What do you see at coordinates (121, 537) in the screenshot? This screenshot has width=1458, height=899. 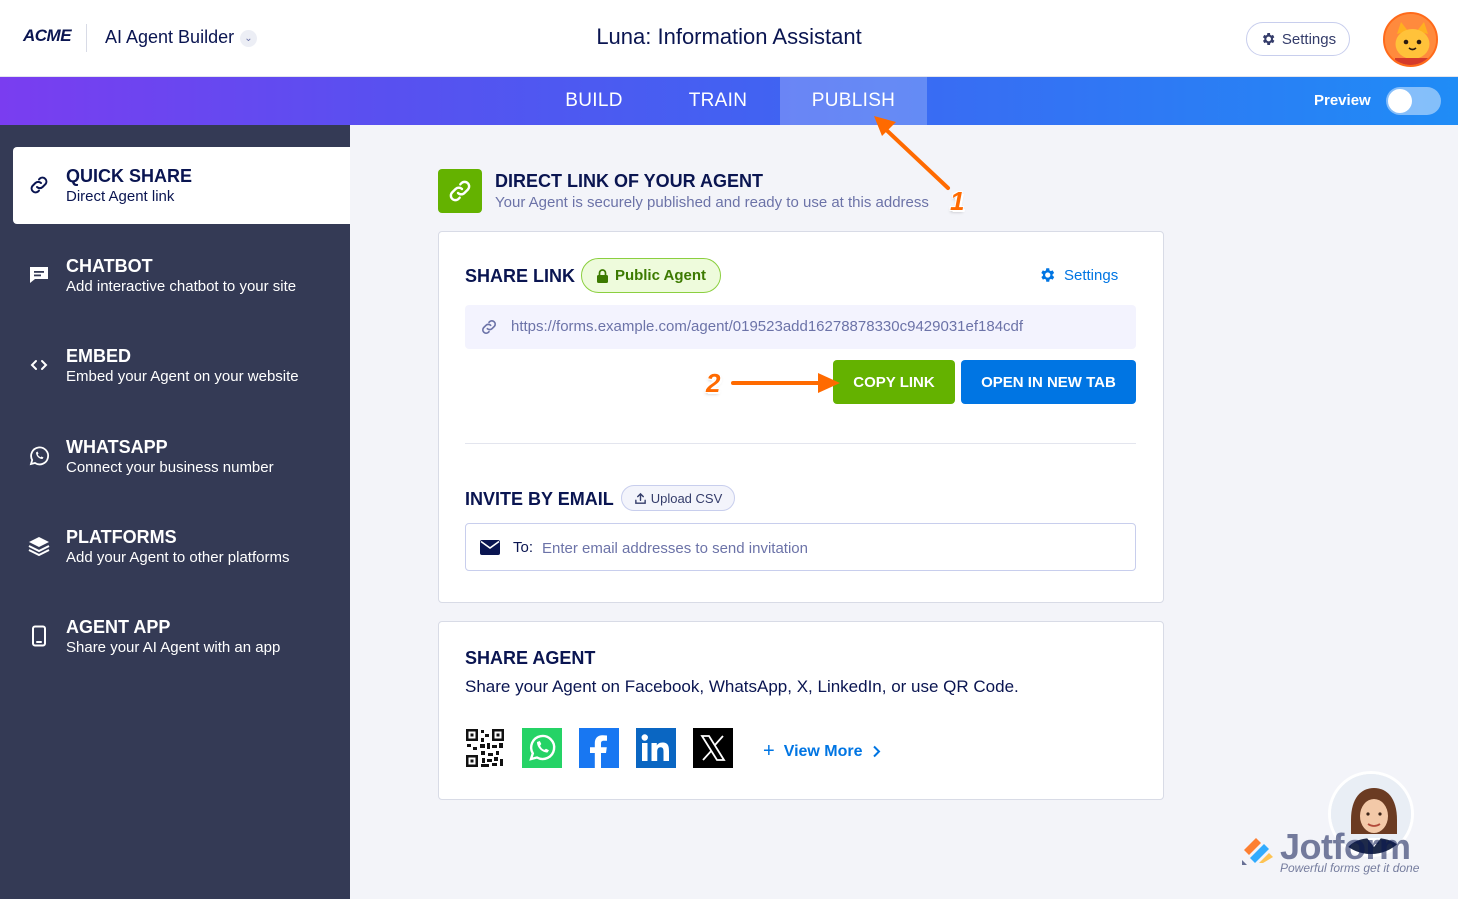 I see `sidebar-item-title: PLATFORMS` at bounding box center [121, 537].